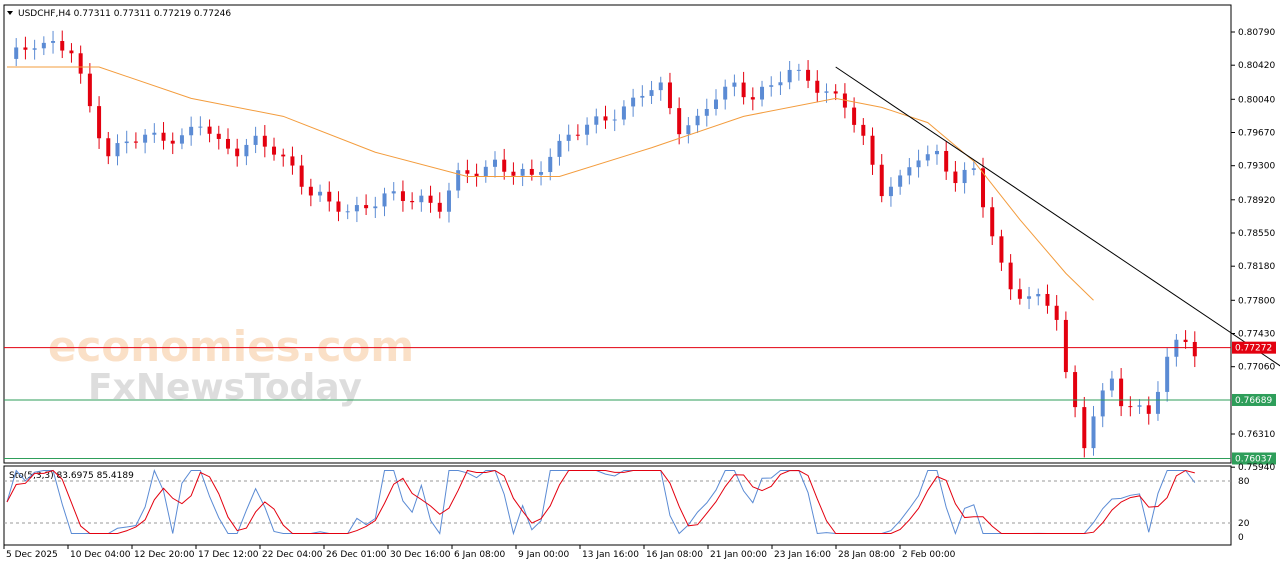  Describe the element at coordinates (164, 555) in the screenshot. I see `x-tick-label: 12 Dec 20:00` at that location.